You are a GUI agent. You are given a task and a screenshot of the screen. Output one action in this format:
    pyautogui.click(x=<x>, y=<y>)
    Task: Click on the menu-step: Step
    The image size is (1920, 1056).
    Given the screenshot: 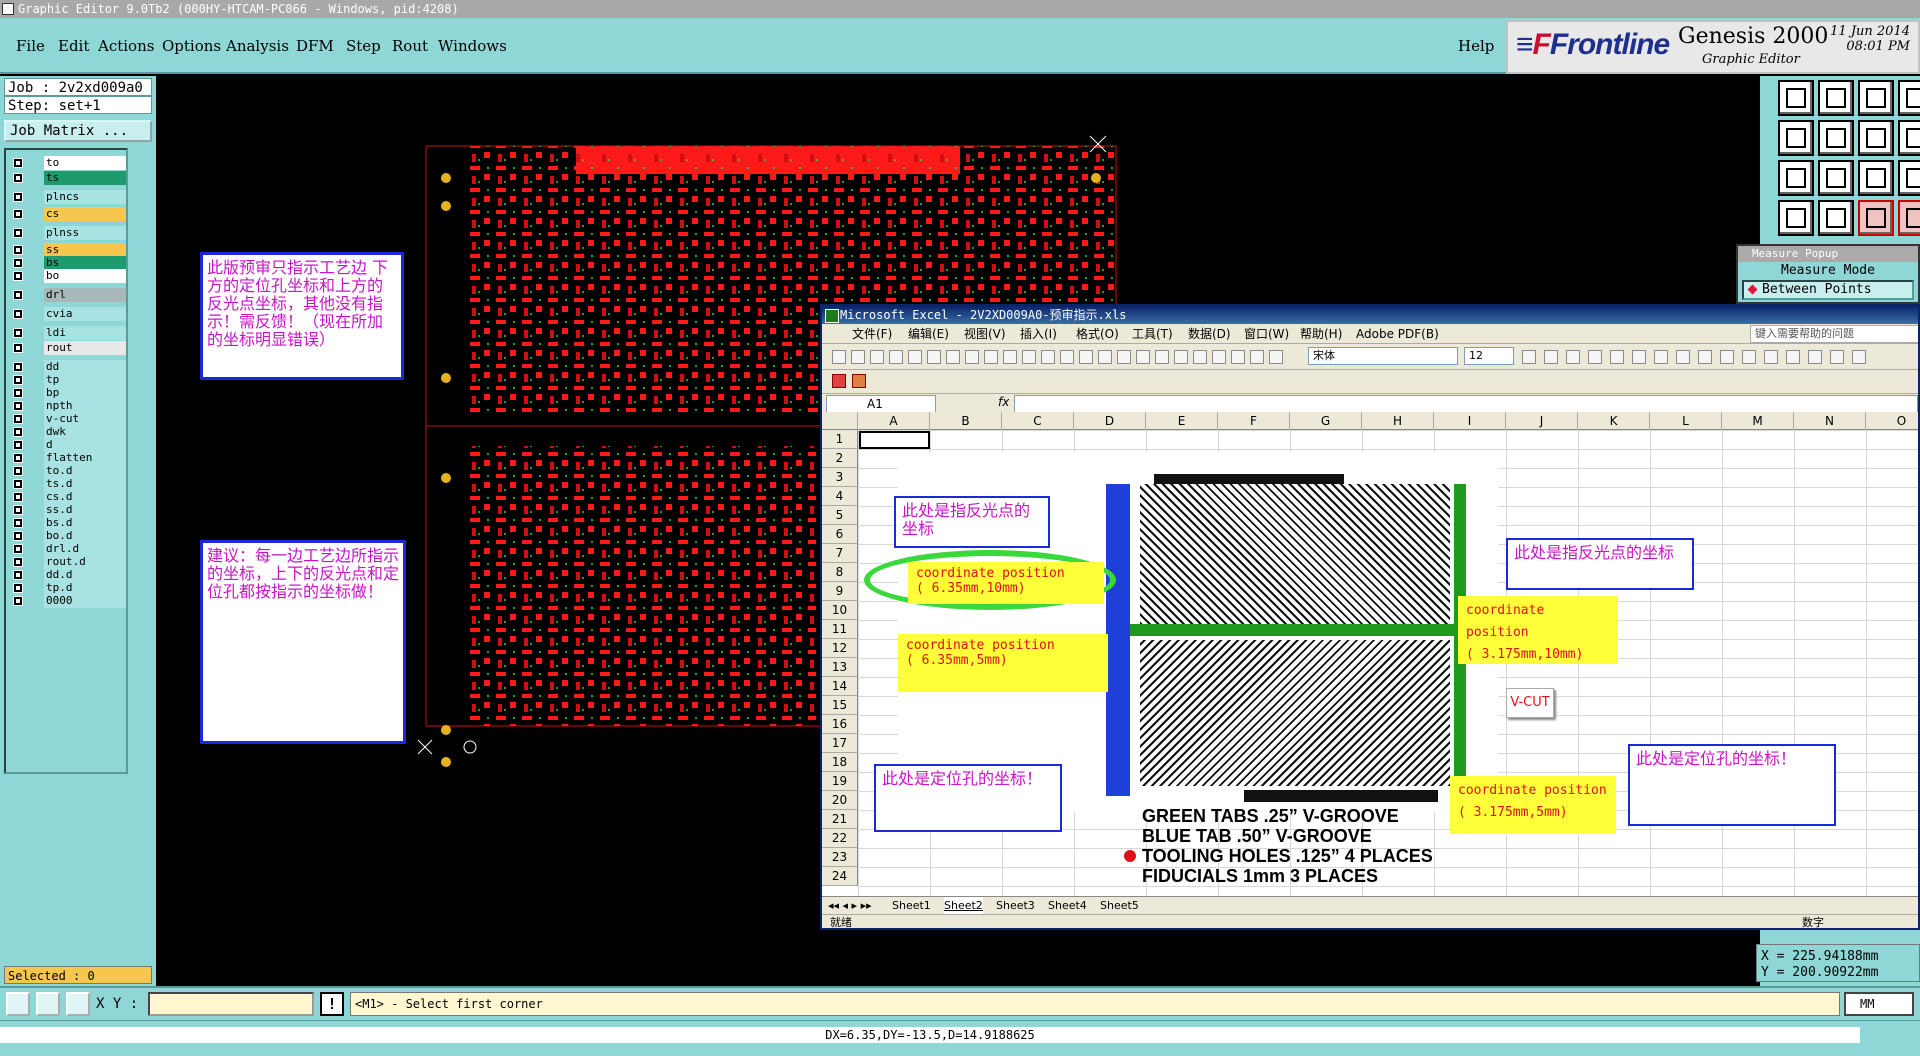 What is the action you would take?
    pyautogui.click(x=363, y=46)
    